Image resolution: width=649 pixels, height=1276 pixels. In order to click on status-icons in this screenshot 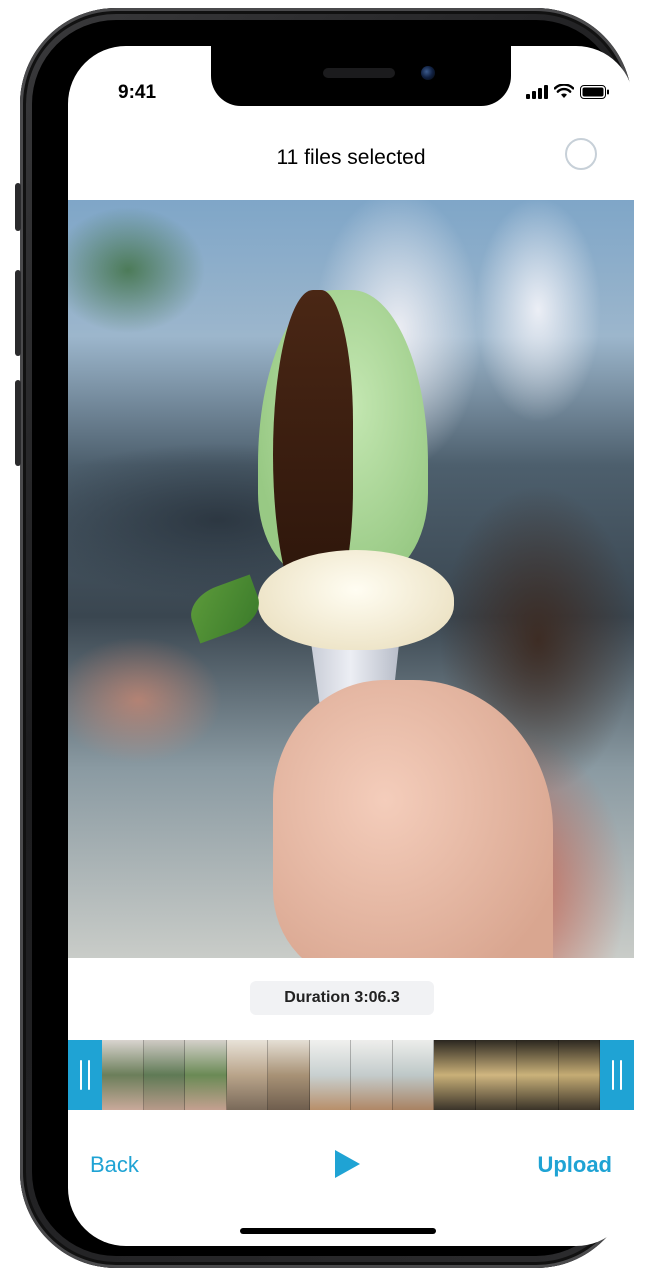, I will do `click(568, 91)`.